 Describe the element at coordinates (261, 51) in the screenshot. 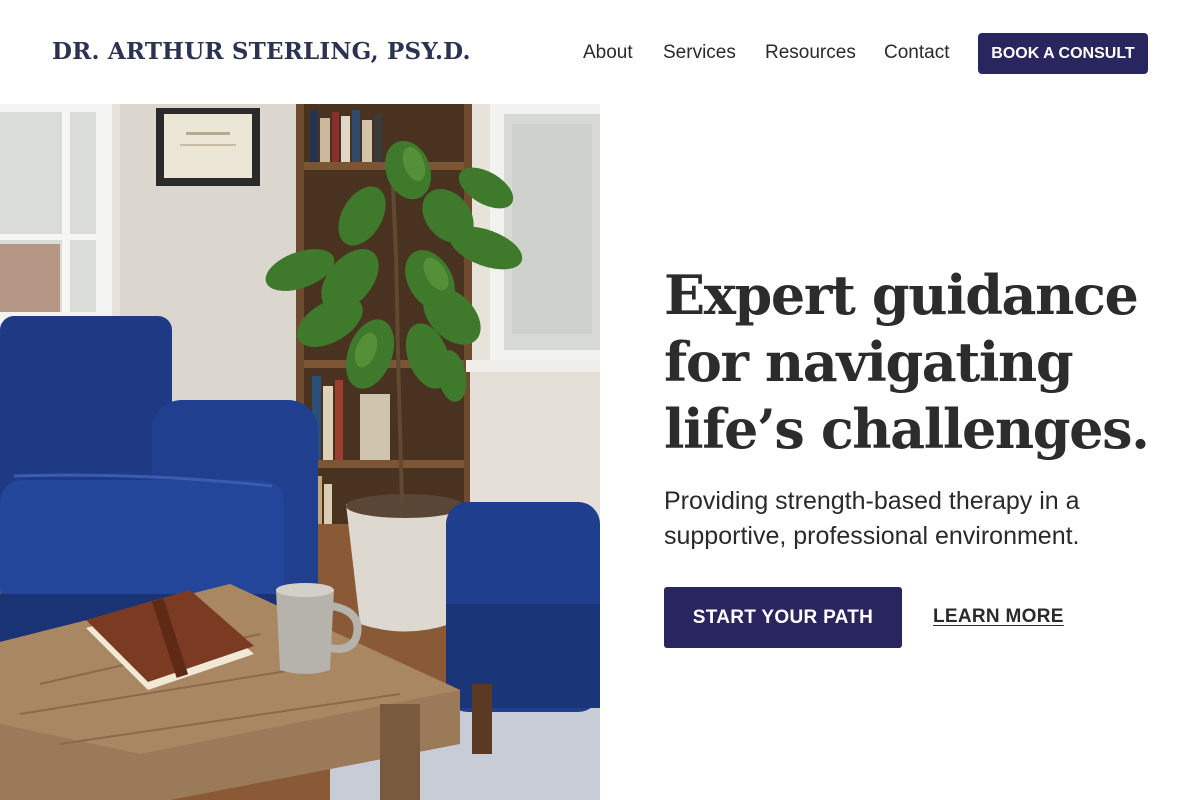

I see `site-brand: DR. ARTHUR STERLING, PSY.D.` at that location.